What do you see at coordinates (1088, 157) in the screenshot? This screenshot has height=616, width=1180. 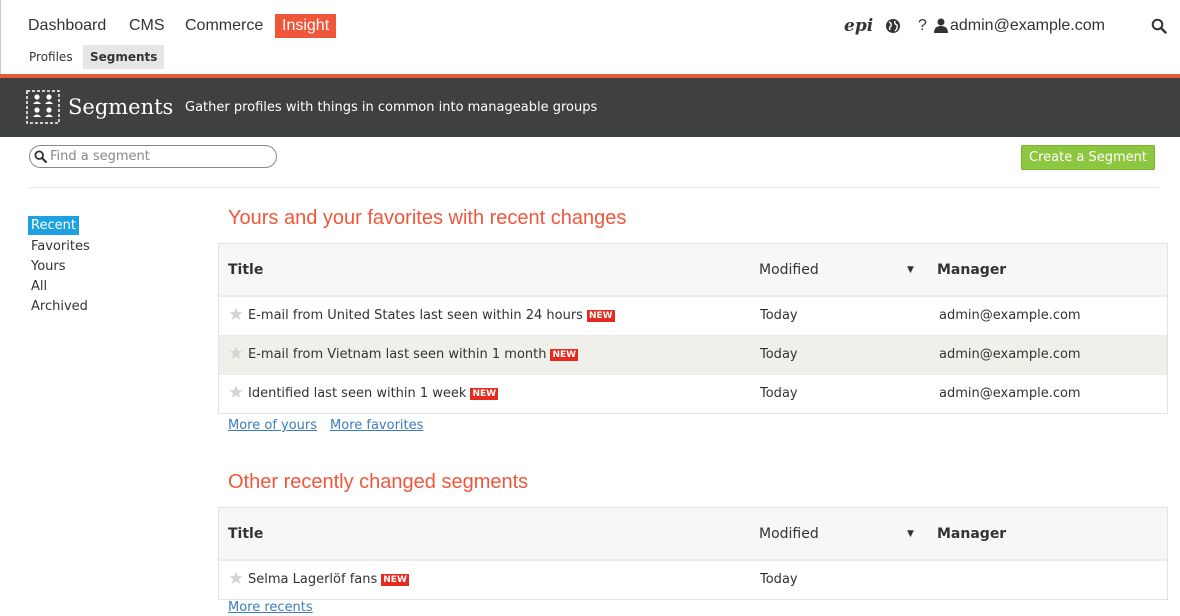 I see `create-segment-button: Create a Segment` at bounding box center [1088, 157].